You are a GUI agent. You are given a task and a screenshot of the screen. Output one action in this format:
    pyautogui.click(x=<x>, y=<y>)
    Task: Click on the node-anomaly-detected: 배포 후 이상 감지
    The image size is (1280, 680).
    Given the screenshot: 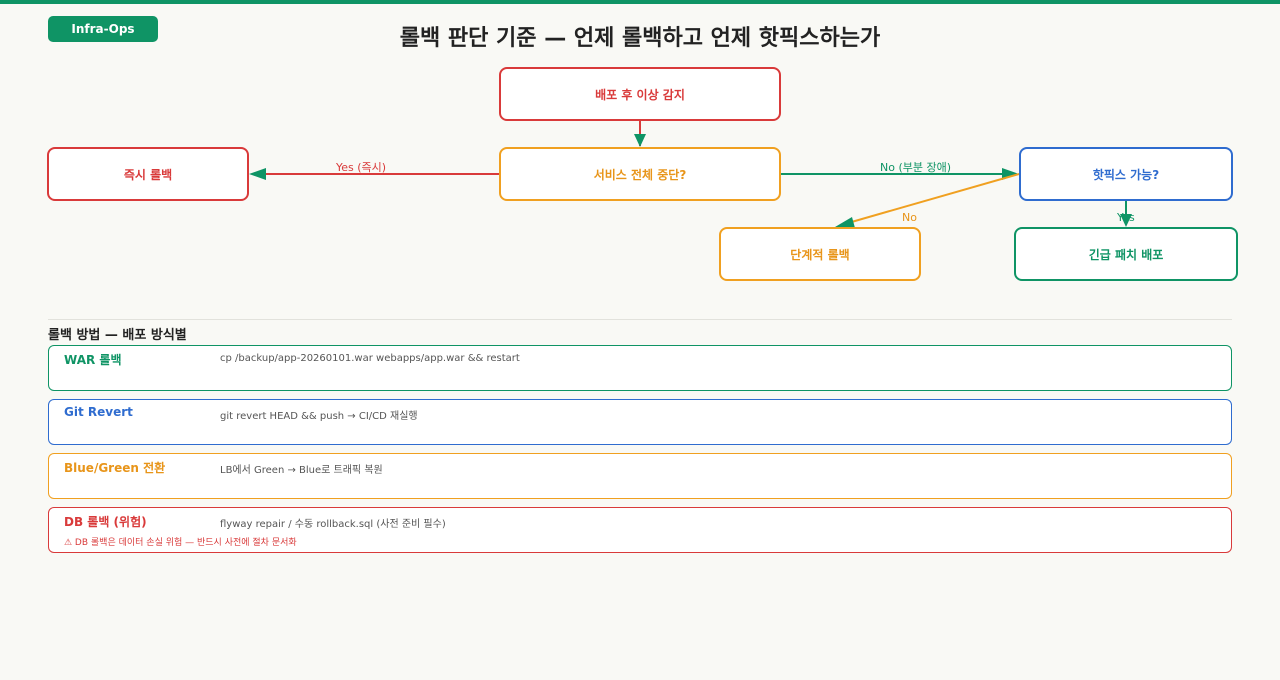 What is the action you would take?
    pyautogui.click(x=640, y=94)
    